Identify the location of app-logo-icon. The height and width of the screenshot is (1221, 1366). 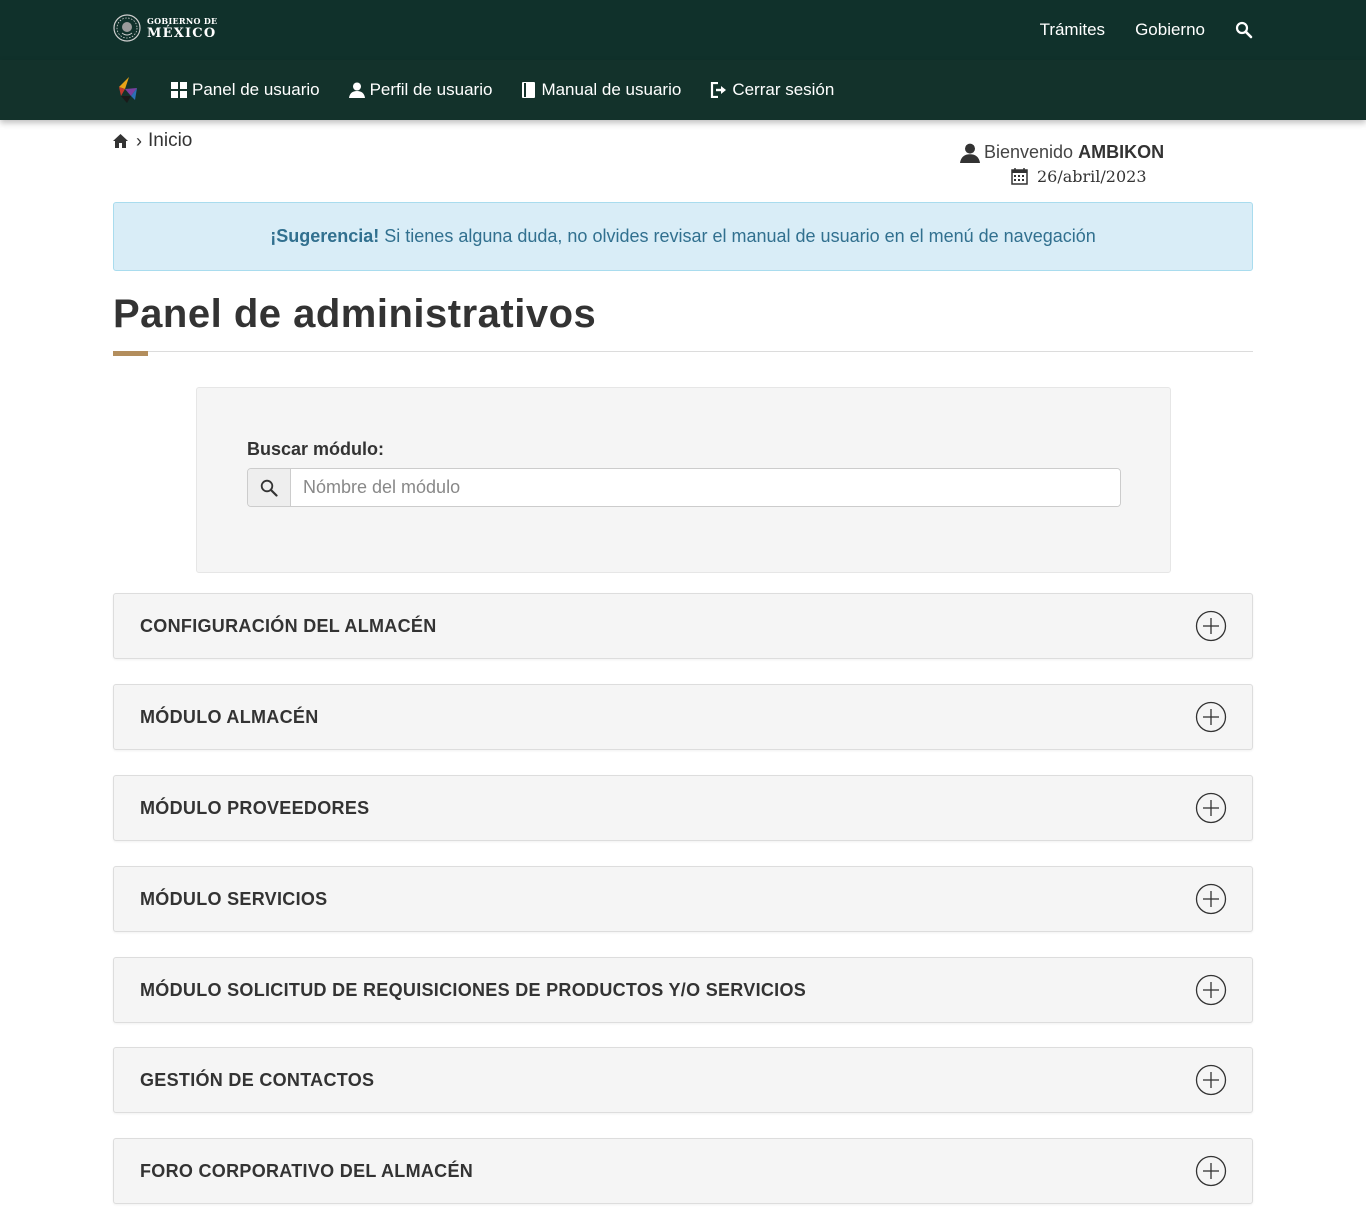
(128, 90).